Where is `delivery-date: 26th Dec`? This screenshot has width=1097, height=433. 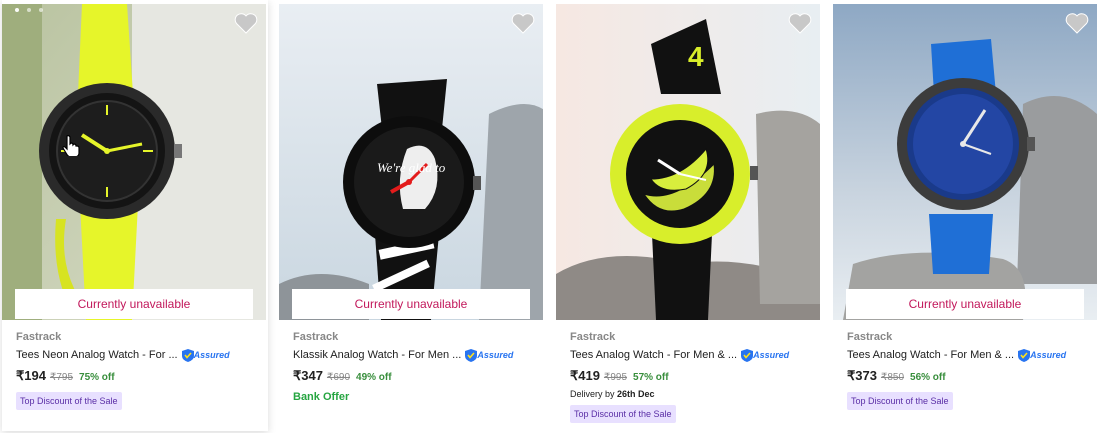 delivery-date: 26th Dec is located at coordinates (636, 394).